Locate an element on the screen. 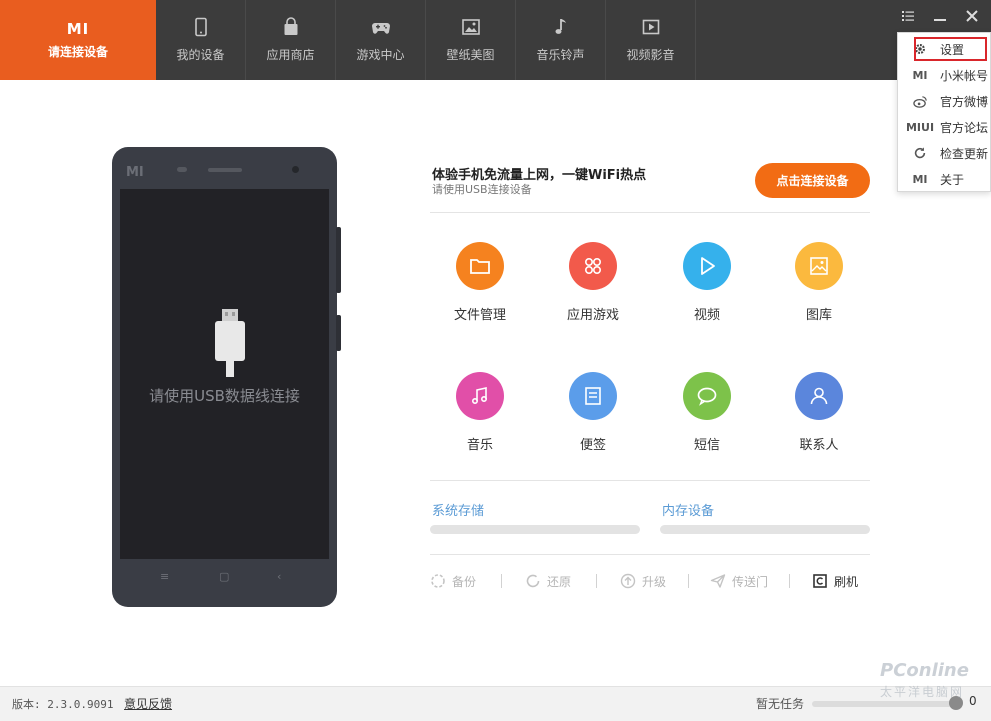  feature-label: 应用游戏 is located at coordinates (592, 315).